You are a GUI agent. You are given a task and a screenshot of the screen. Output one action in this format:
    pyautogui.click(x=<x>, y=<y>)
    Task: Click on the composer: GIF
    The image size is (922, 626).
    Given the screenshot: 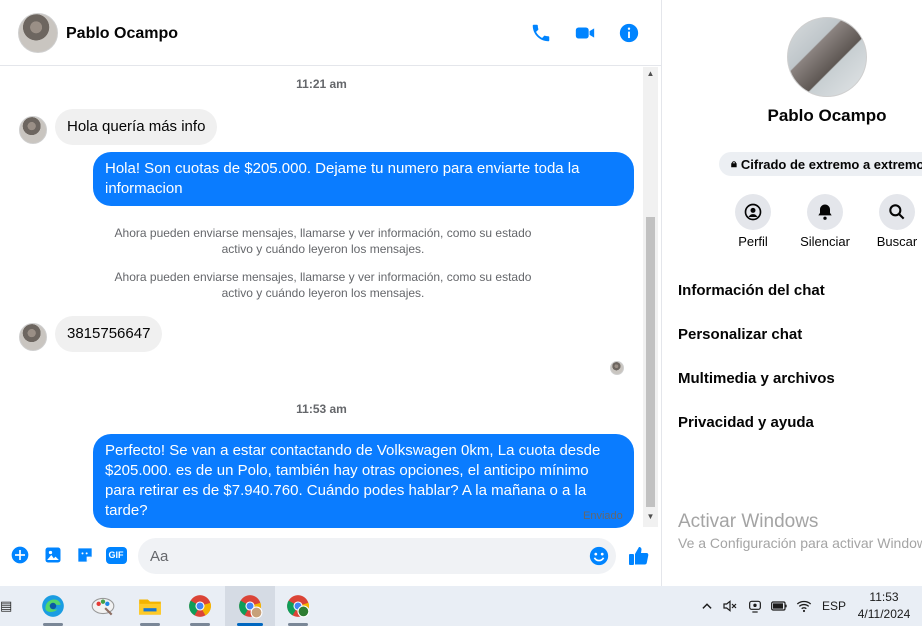 What is the action you would take?
    pyautogui.click(x=330, y=556)
    